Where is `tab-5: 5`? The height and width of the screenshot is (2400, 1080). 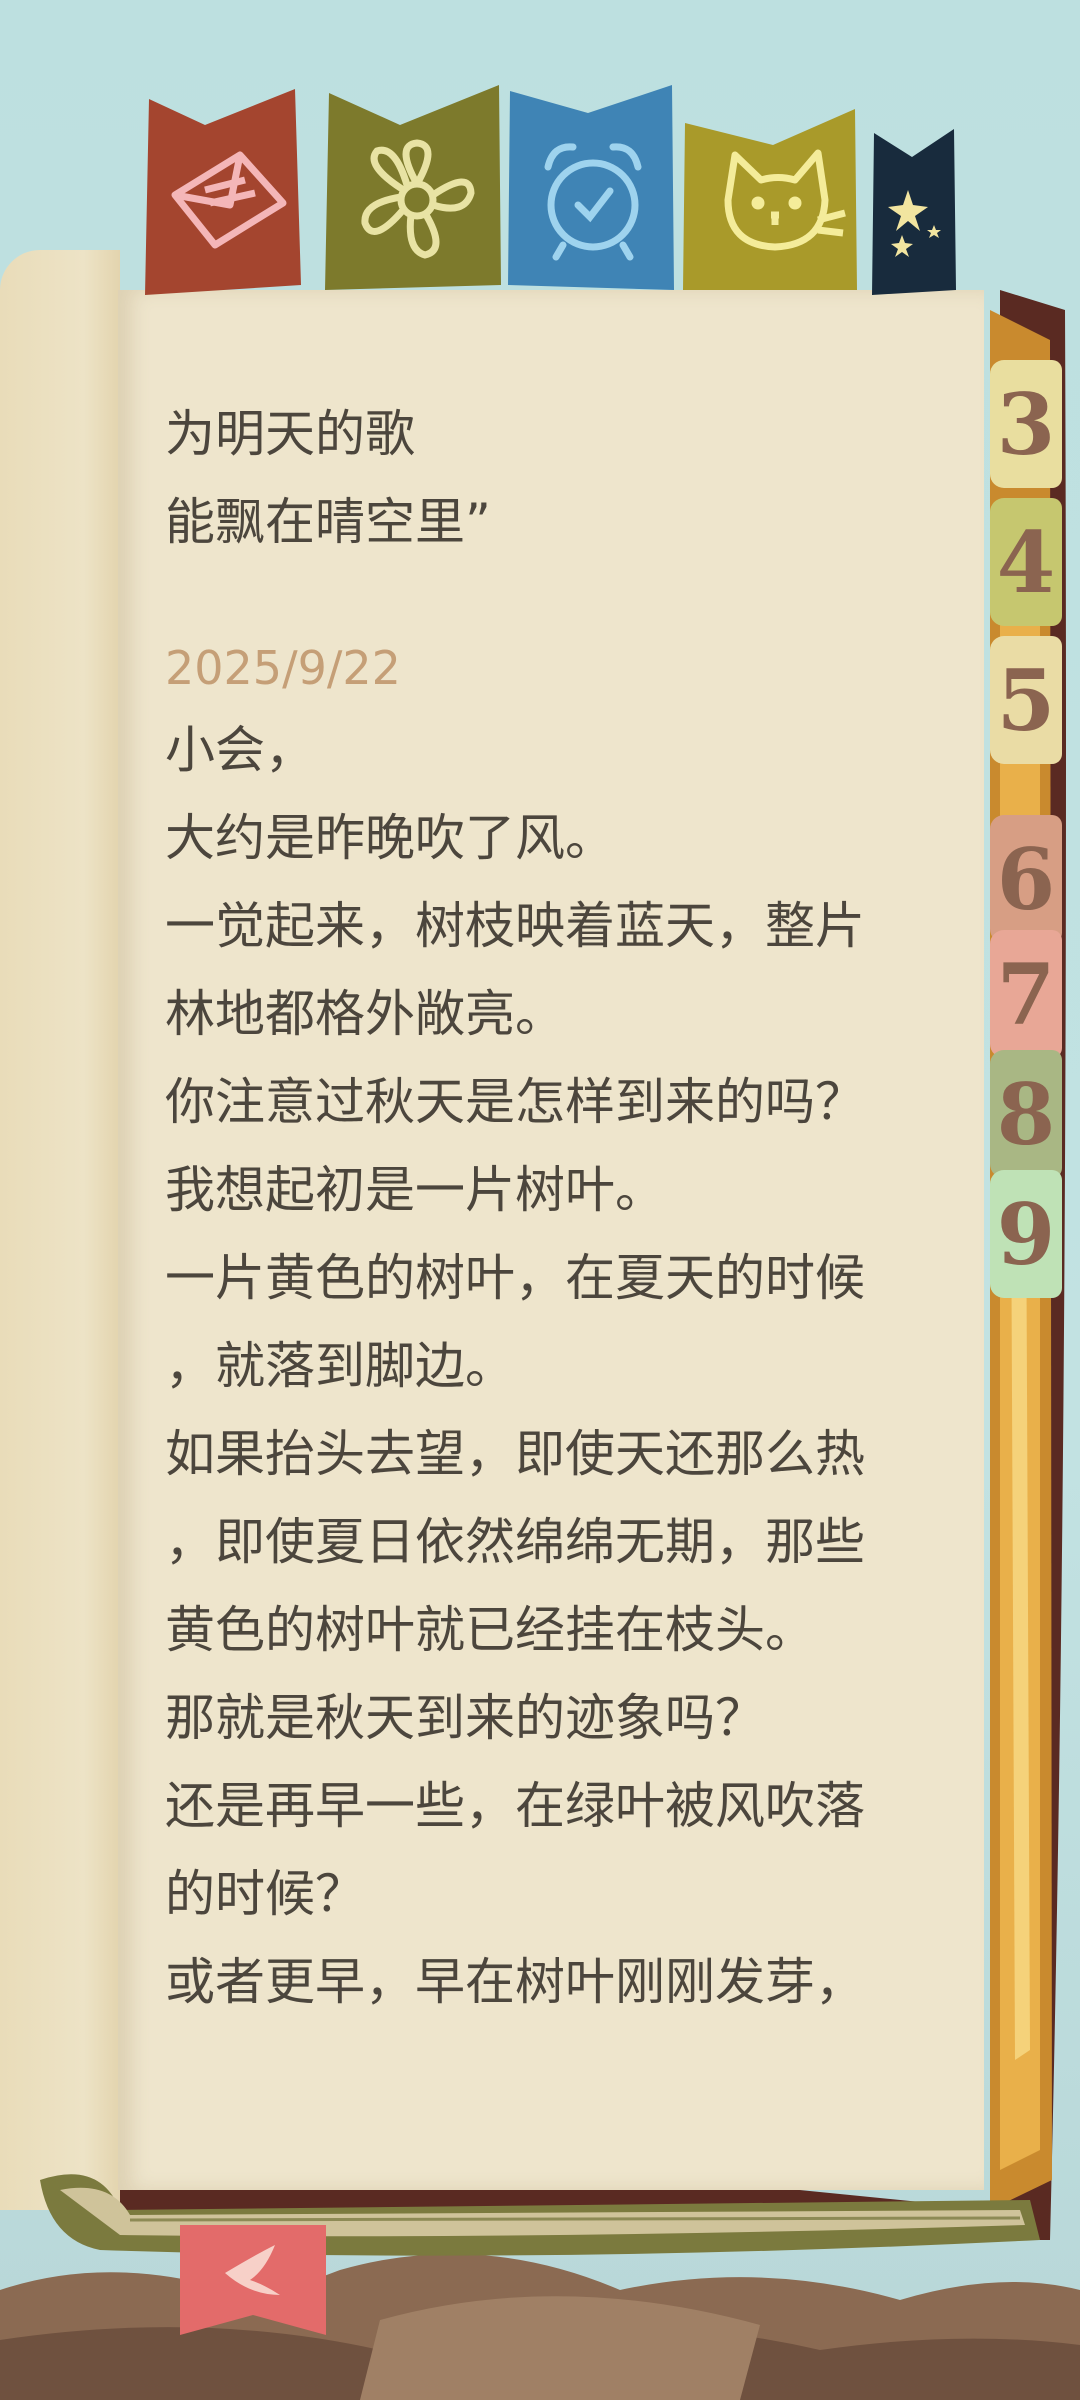
tab-5: 5 is located at coordinates (1026, 700).